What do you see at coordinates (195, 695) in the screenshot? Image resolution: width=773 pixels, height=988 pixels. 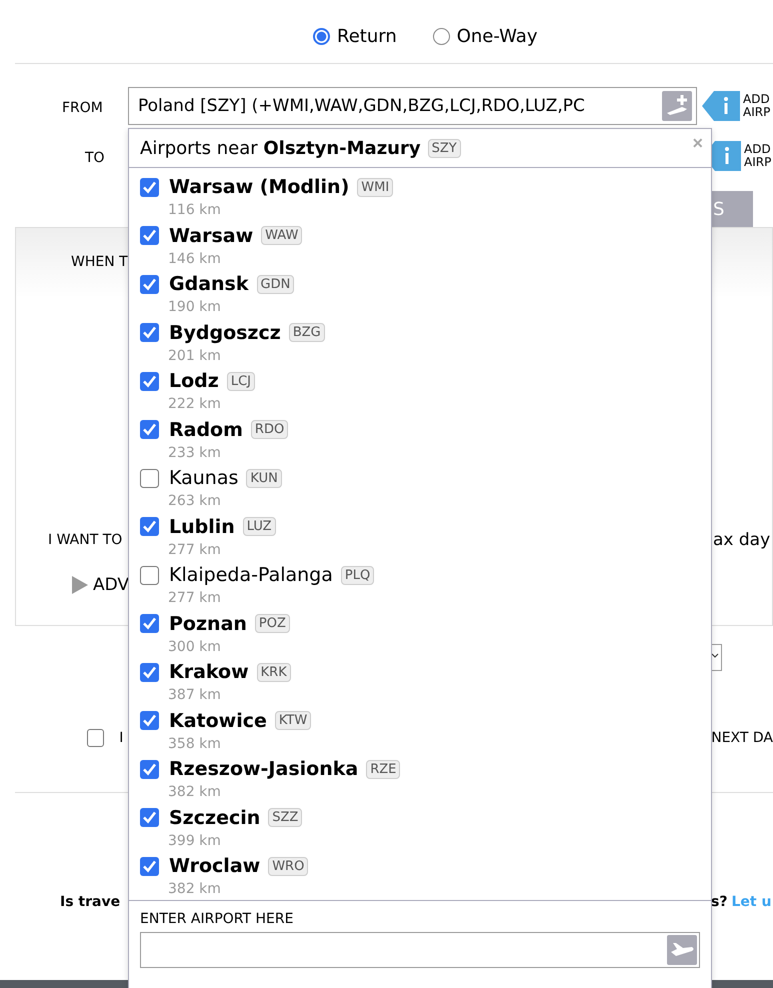 I see `airport-distance: 387 km` at bounding box center [195, 695].